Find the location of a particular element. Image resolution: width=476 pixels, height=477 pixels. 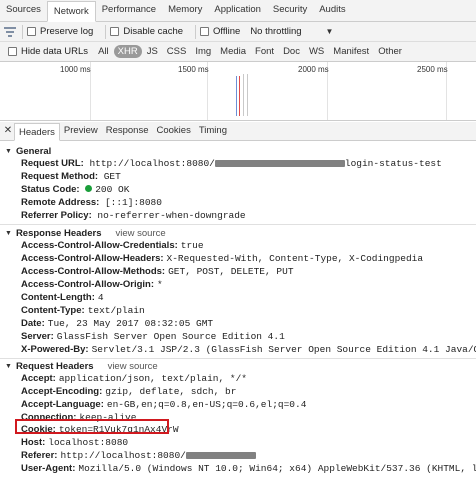

request-headers-toggle: ▼ Request Headers view source is located at coordinates (81, 366).